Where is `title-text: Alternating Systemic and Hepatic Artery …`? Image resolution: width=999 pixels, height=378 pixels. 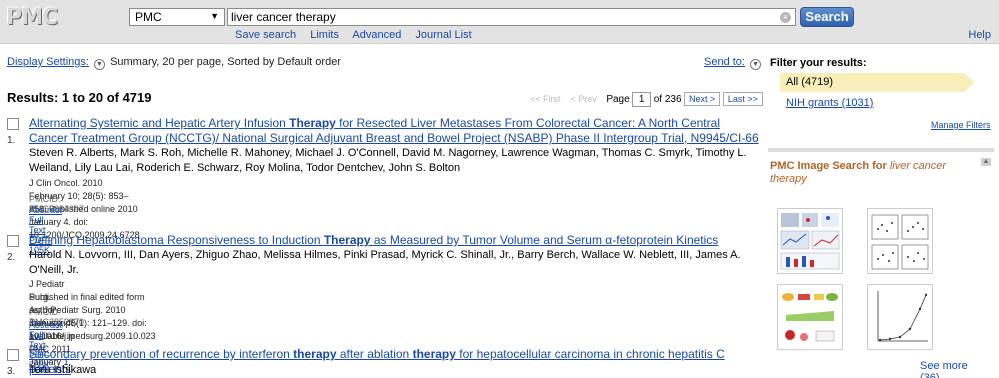 title-text: Alternating Systemic and Hepatic Artery … is located at coordinates (159, 123).